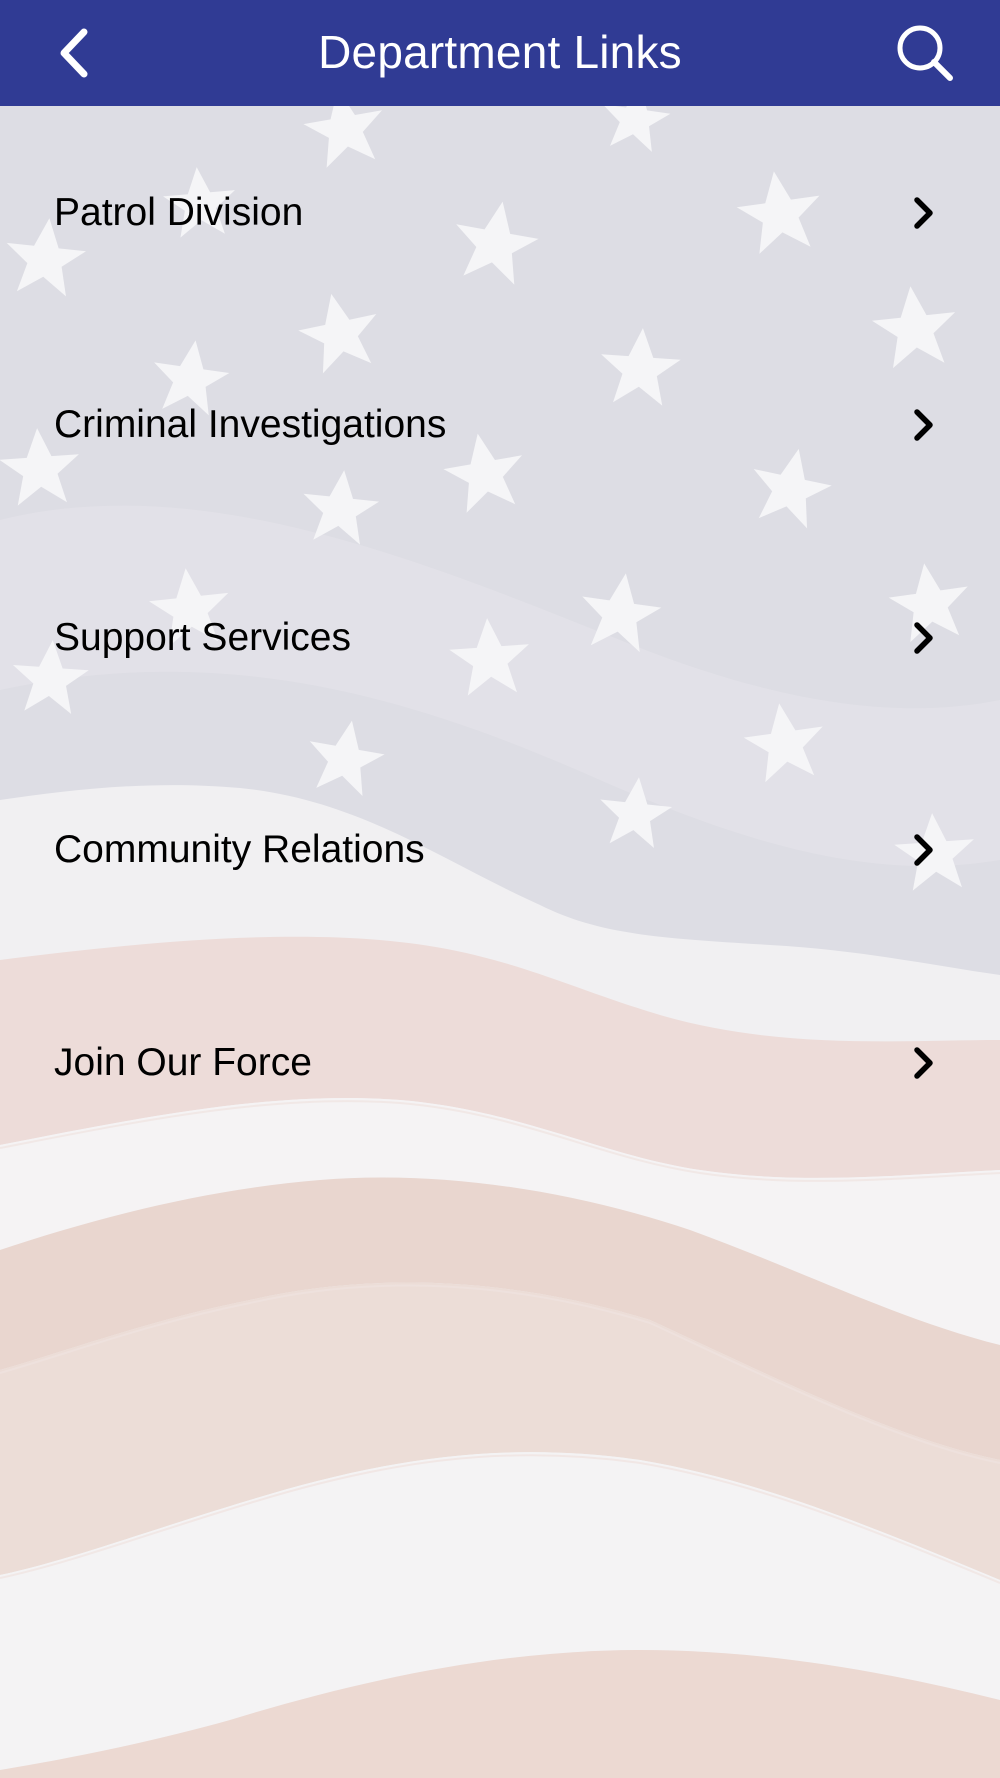  I want to click on menu-item-label: Join Our Force, so click(183, 1063).